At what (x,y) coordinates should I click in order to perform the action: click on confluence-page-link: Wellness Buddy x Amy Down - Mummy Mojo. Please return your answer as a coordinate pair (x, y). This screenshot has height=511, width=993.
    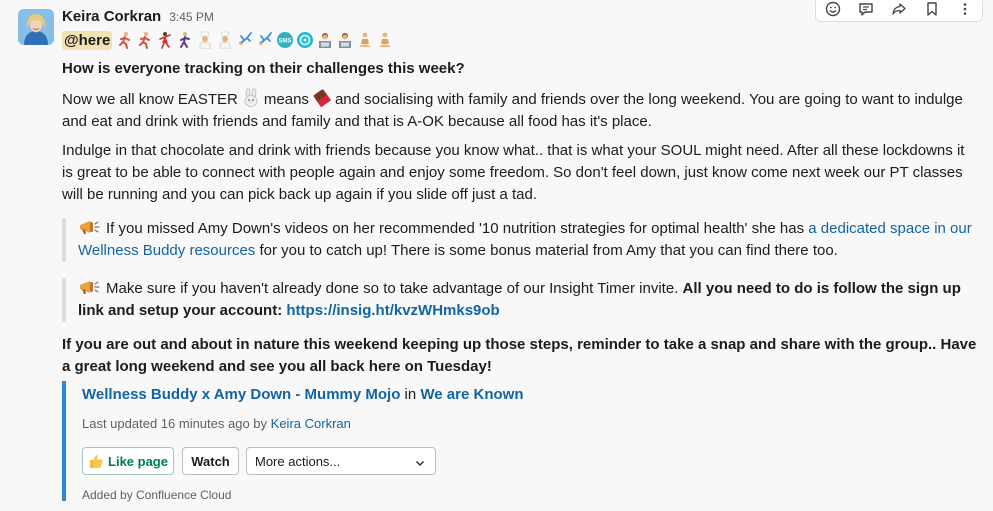
    Looking at the image, I should click on (241, 394).